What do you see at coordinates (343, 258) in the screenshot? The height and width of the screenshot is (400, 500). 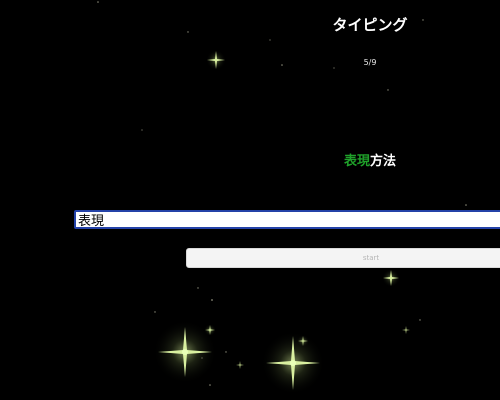 I see `start-button: start` at bounding box center [343, 258].